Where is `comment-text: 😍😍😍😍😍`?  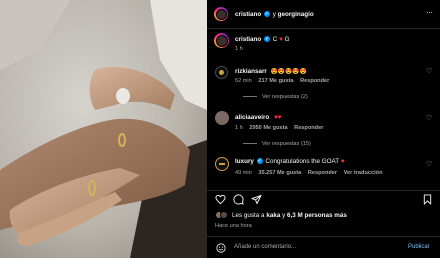
comment-text: 😍😍😍😍😍 is located at coordinates (288, 72).